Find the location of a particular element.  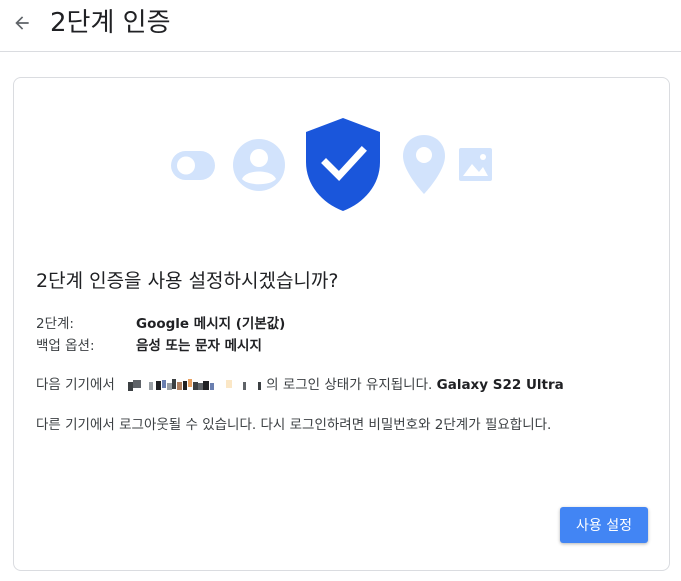

info-value: 음성 또는 문자 메시지 is located at coordinates (199, 346).